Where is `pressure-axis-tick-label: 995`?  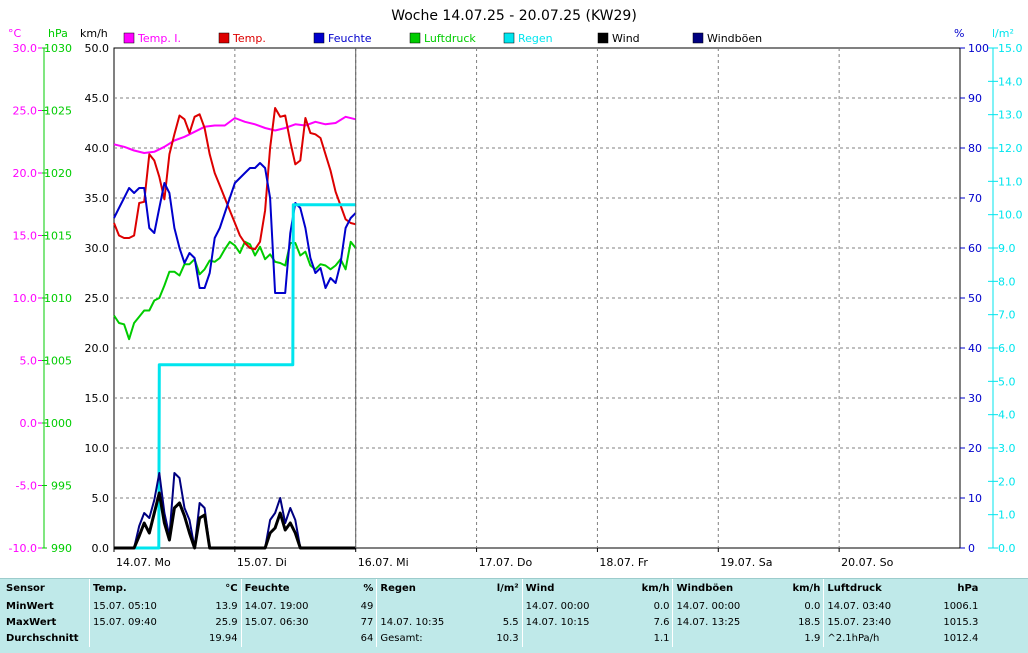 pressure-axis-tick-label: 995 is located at coordinates (61, 486).